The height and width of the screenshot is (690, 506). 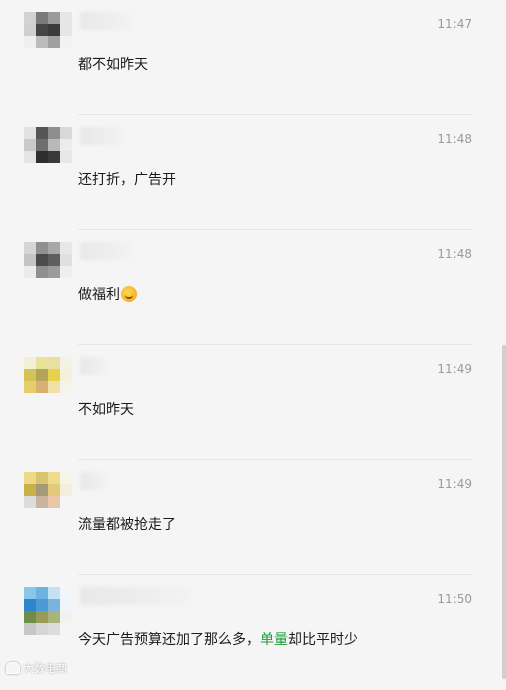 What do you see at coordinates (454, 599) in the screenshot?
I see `message-time: 11:50` at bounding box center [454, 599].